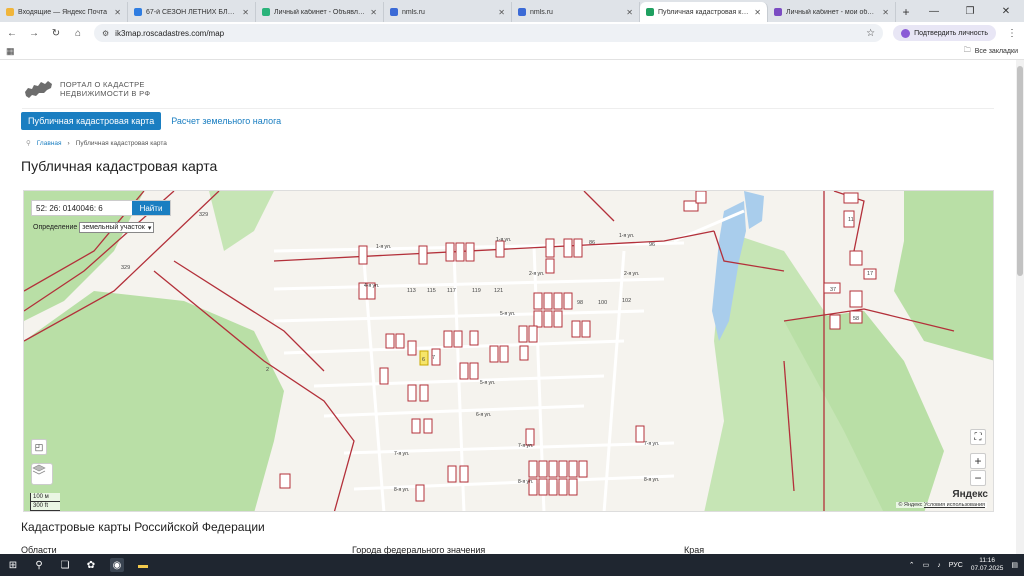 This screenshot has height=576, width=1024. What do you see at coordinates (507, 314) in the screenshot?
I see `svg-text: 5-я ул.` at bounding box center [507, 314].